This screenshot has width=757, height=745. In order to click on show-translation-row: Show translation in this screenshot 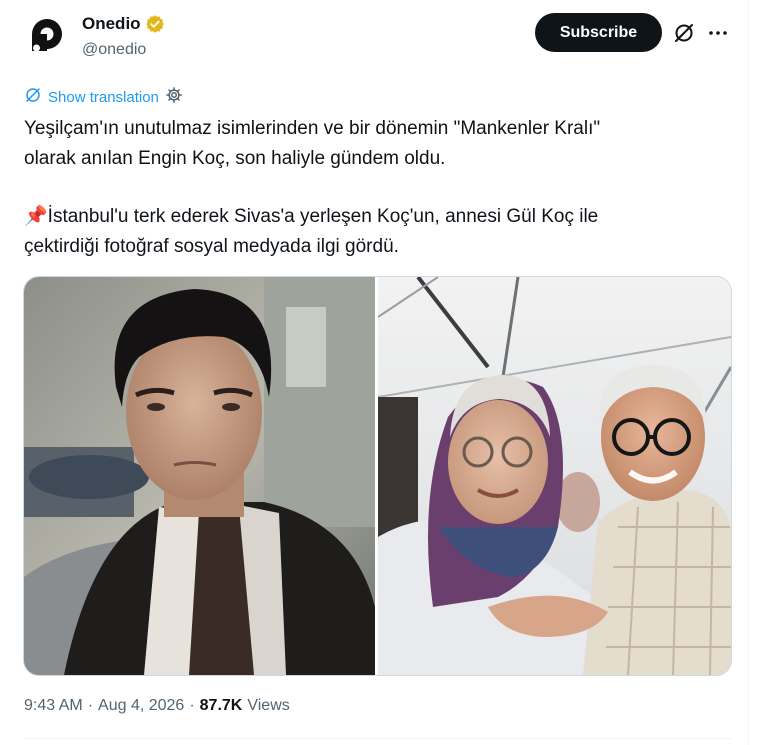, I will do `click(103, 97)`.